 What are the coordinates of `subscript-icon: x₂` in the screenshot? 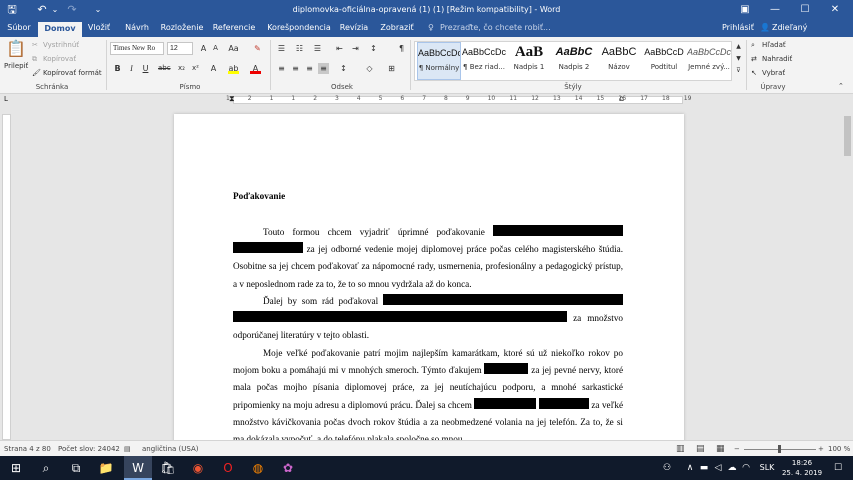 It's located at (181, 68).